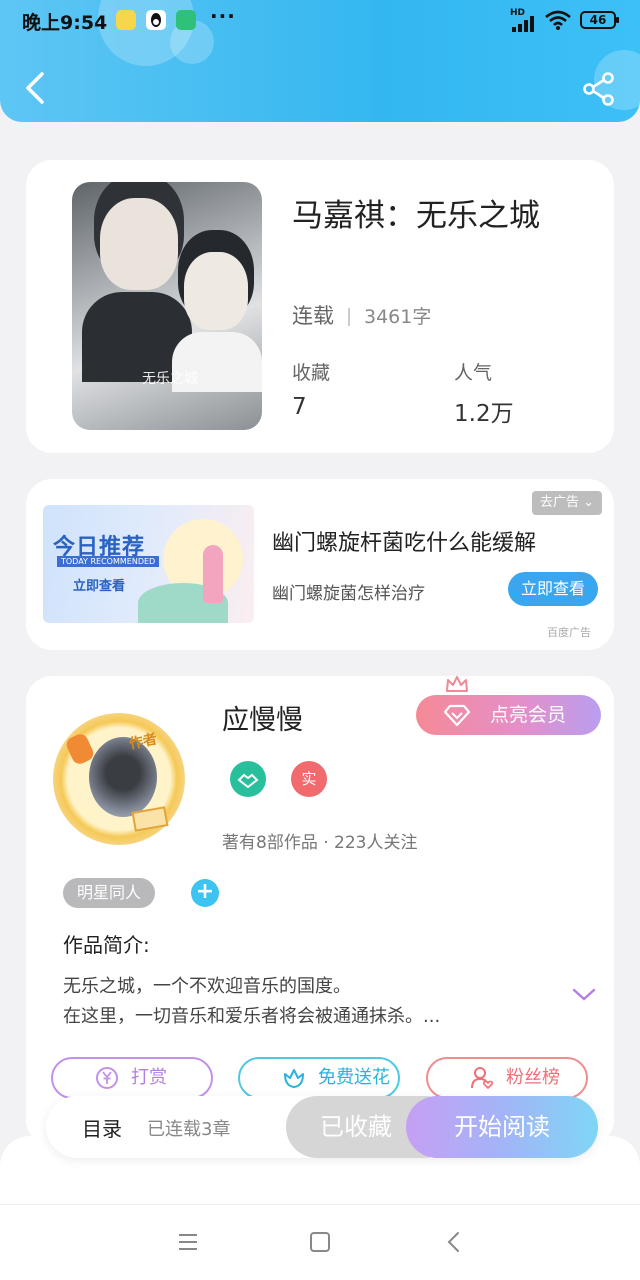  I want to click on start-reading-button: 开始阅读, so click(502, 1127).